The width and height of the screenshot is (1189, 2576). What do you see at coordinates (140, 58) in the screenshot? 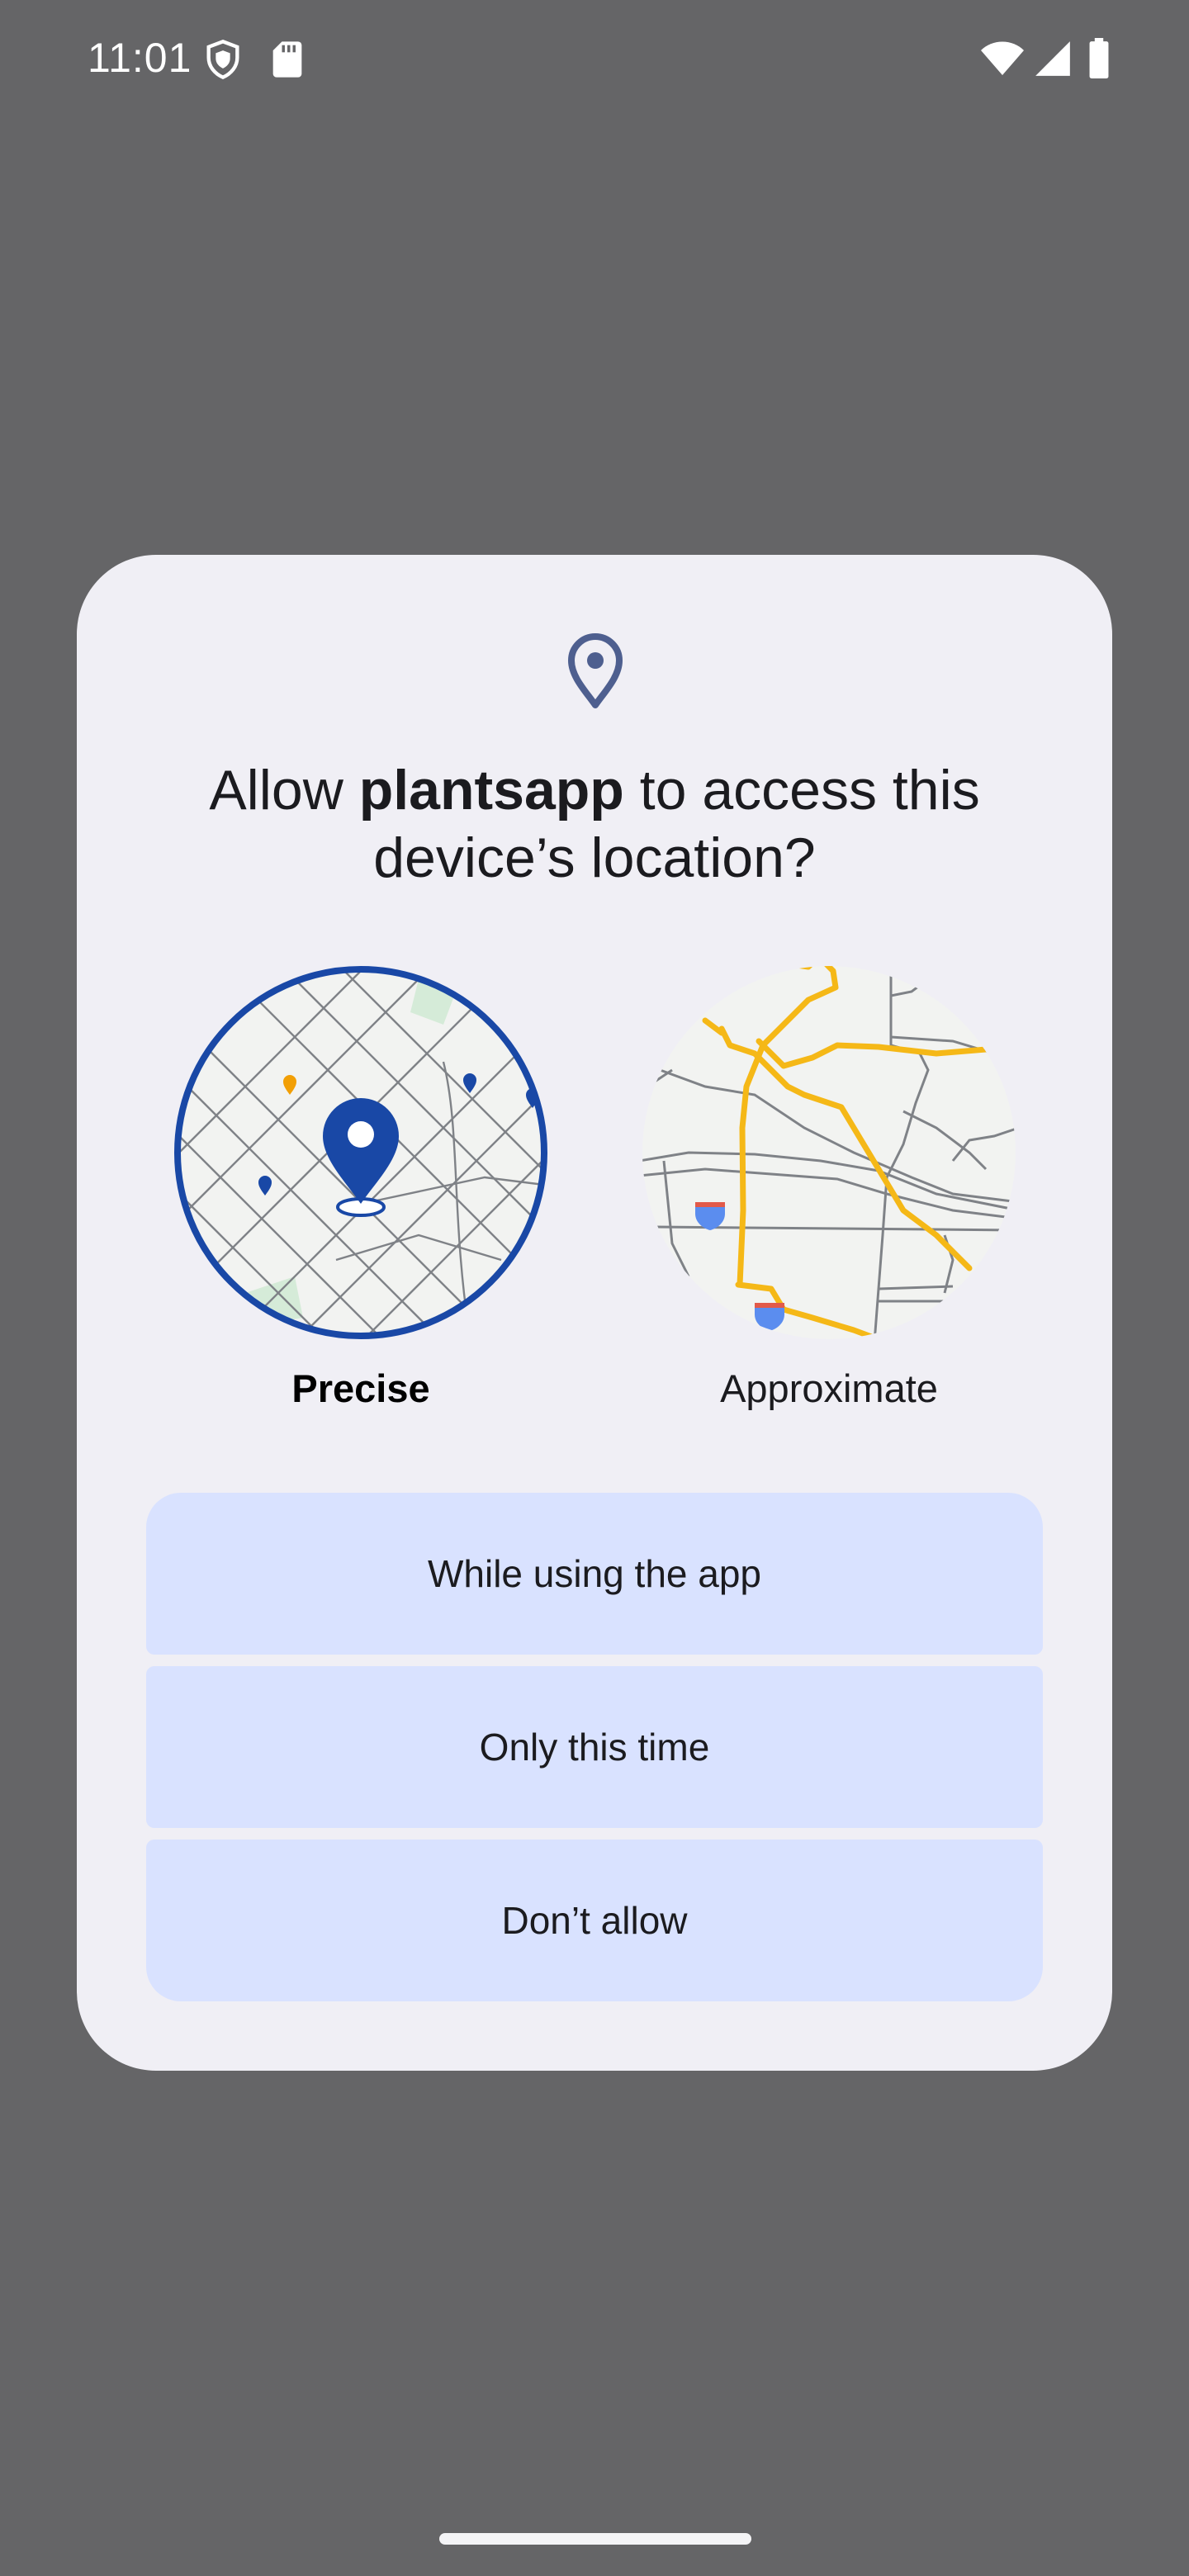
I see `status-time: 11:01` at bounding box center [140, 58].